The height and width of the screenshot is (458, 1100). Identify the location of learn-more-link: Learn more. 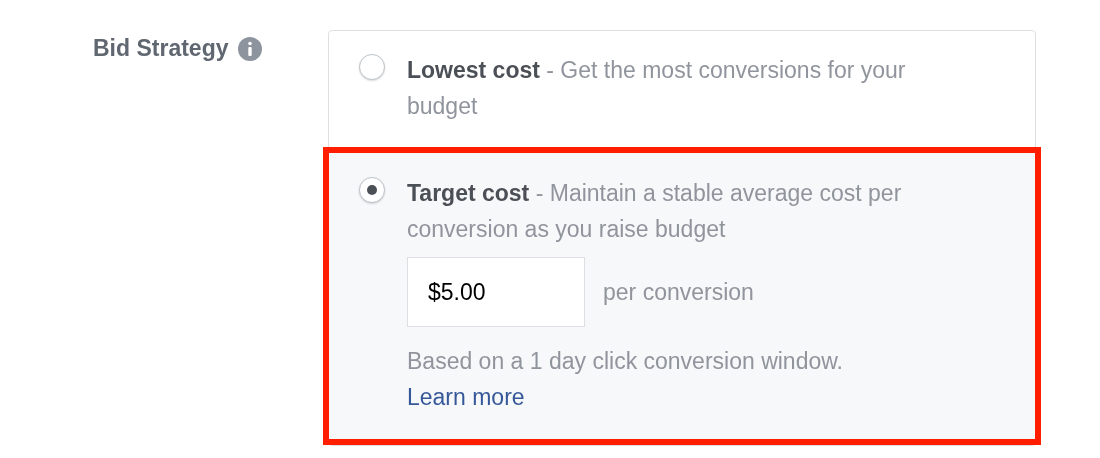
(466, 397).